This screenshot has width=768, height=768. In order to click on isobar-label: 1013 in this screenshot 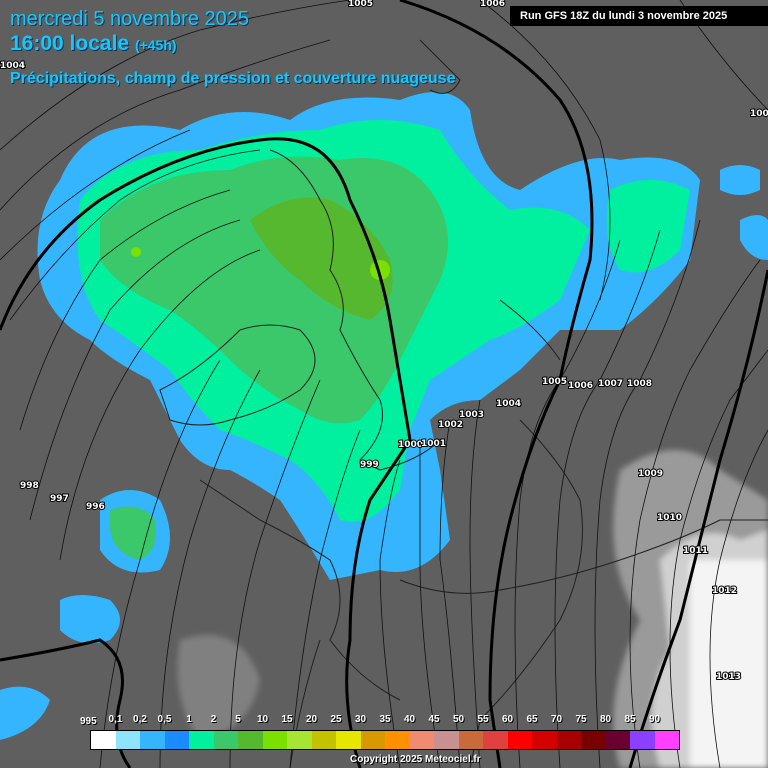, I will do `click(728, 677)`.